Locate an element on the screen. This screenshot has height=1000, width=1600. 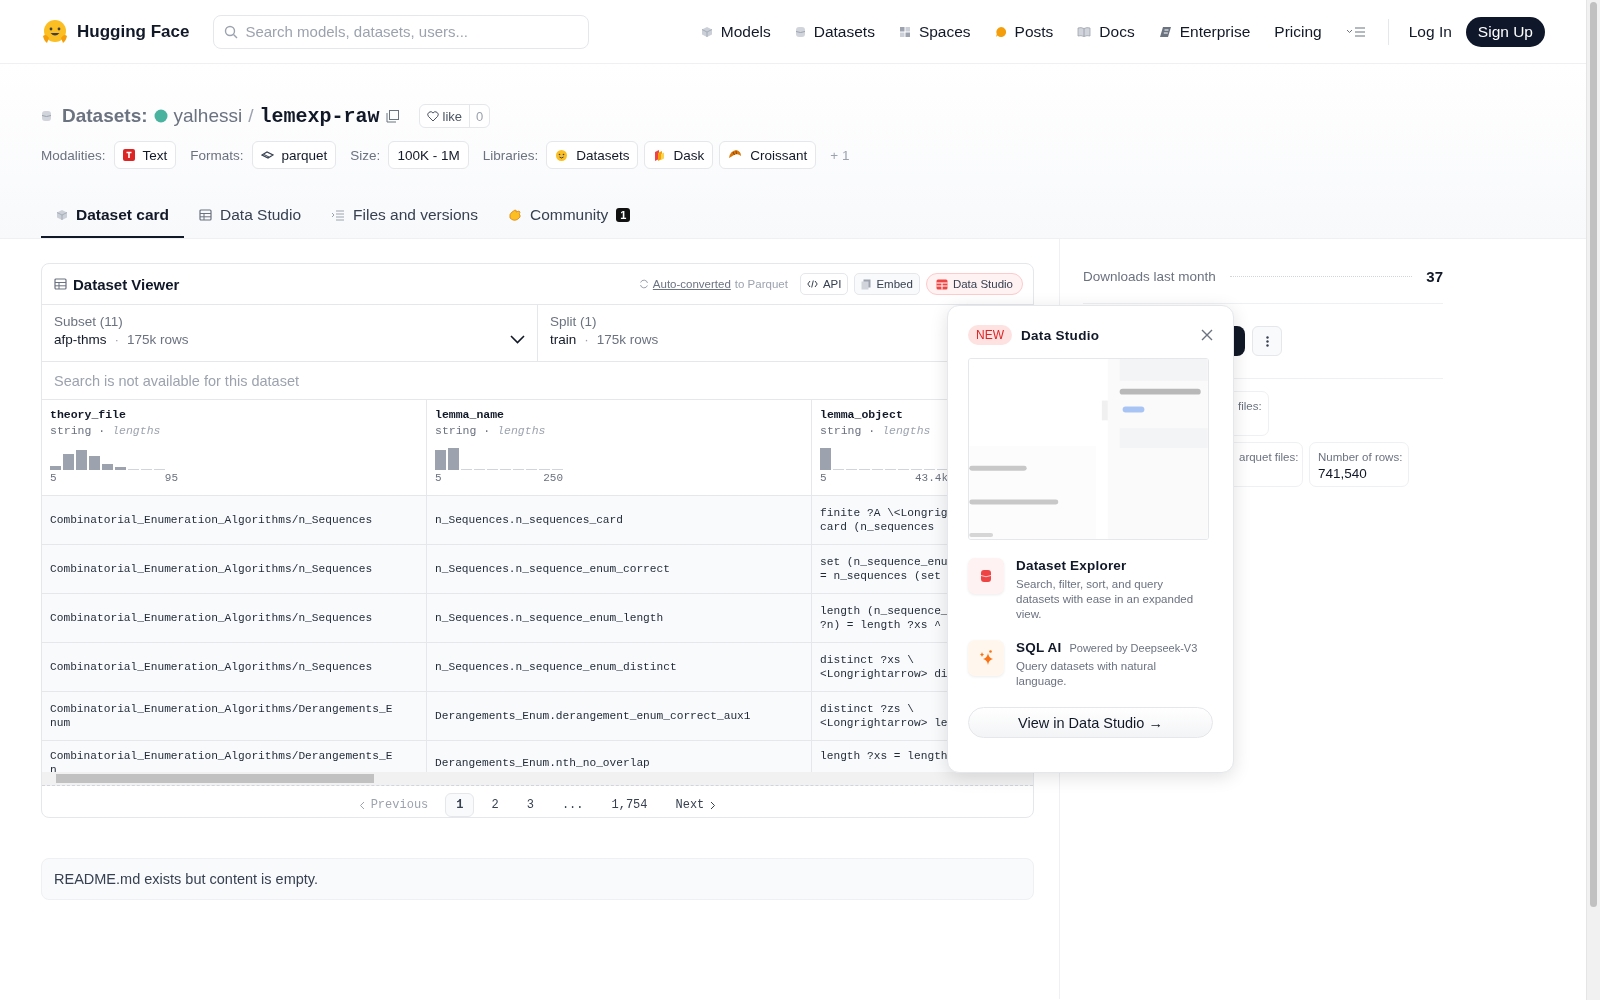
login-link: Log In is located at coordinates (1430, 31).